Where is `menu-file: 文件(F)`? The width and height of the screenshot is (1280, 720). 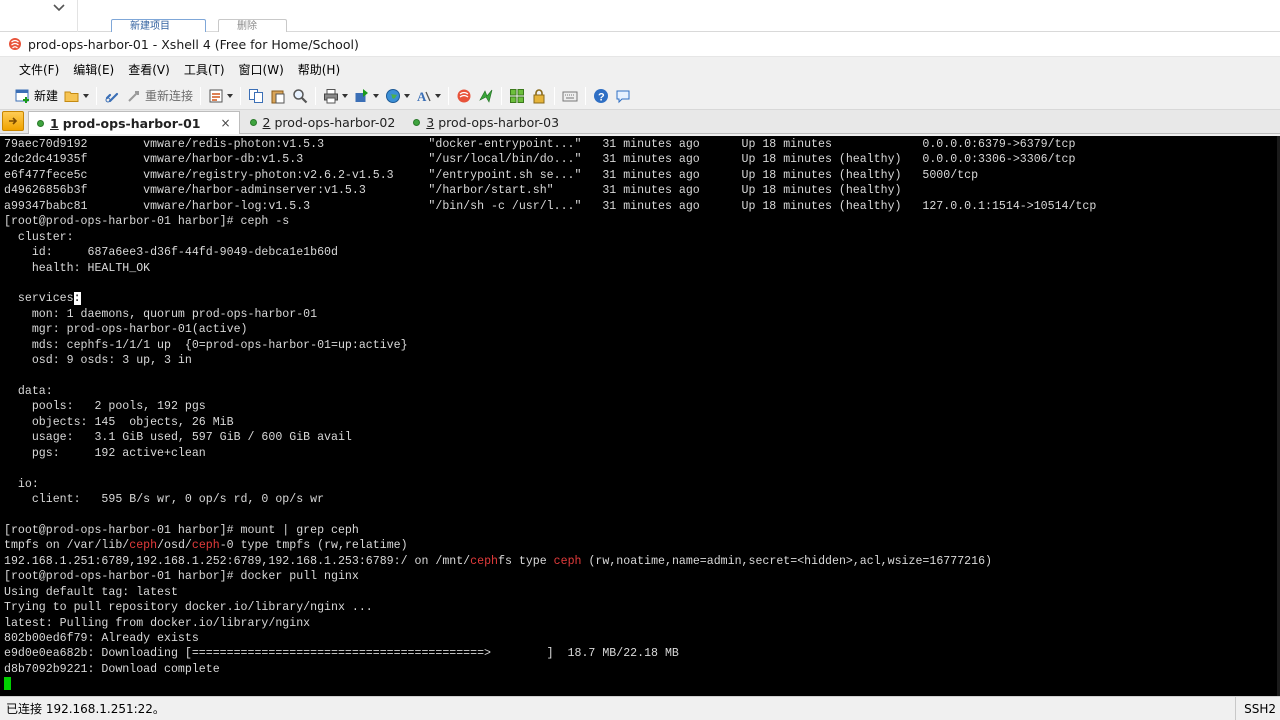 menu-file: 文件(F) is located at coordinates (39, 70).